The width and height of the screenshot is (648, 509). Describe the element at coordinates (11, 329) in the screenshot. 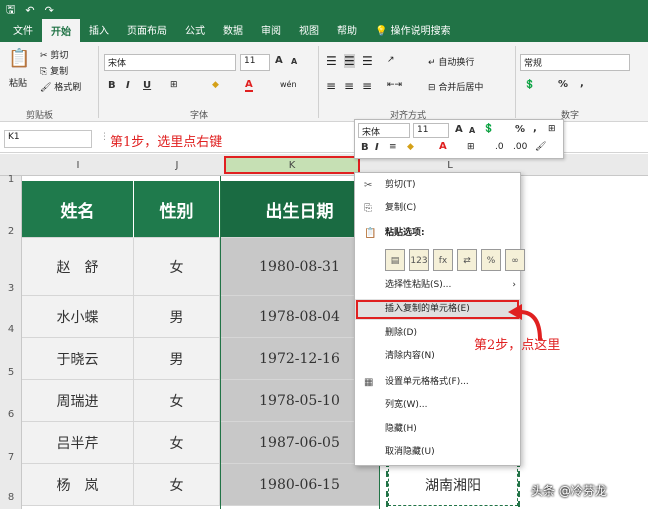

I see `row-header-4: 4` at that location.